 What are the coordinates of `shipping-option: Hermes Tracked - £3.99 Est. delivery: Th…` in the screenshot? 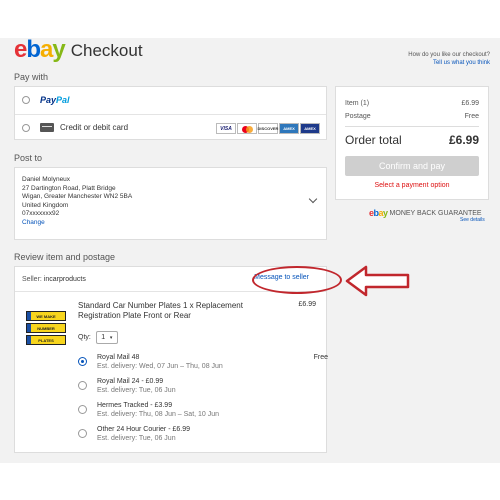 It's located at (203, 410).